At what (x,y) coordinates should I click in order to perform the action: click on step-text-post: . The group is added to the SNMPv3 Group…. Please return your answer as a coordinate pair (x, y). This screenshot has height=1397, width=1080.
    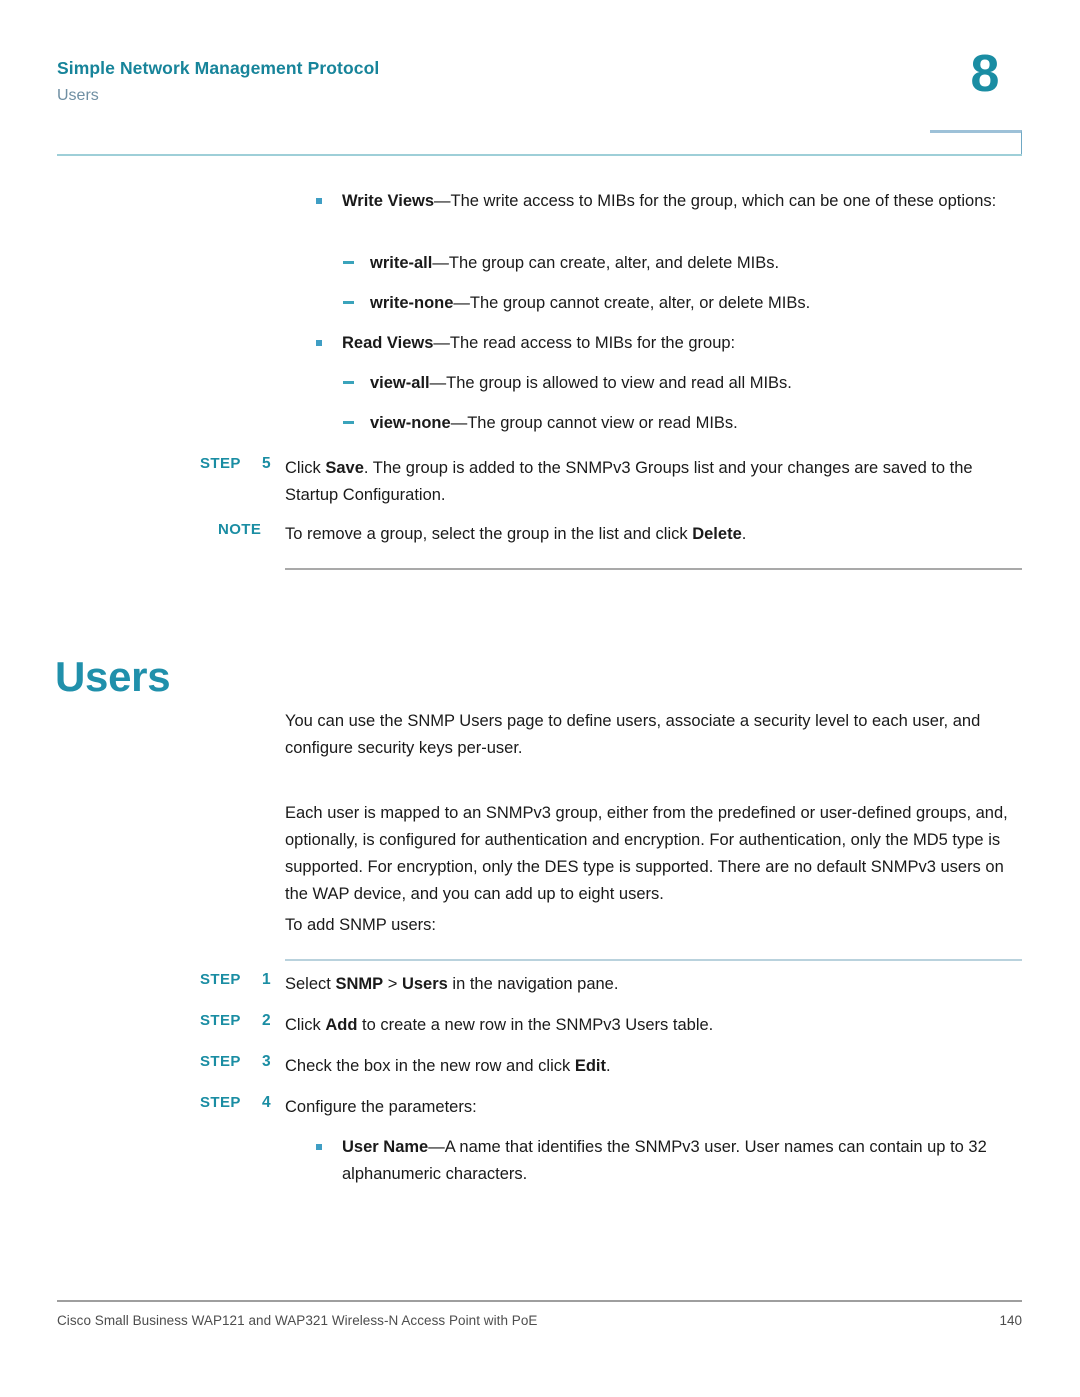
    Looking at the image, I should click on (629, 481).